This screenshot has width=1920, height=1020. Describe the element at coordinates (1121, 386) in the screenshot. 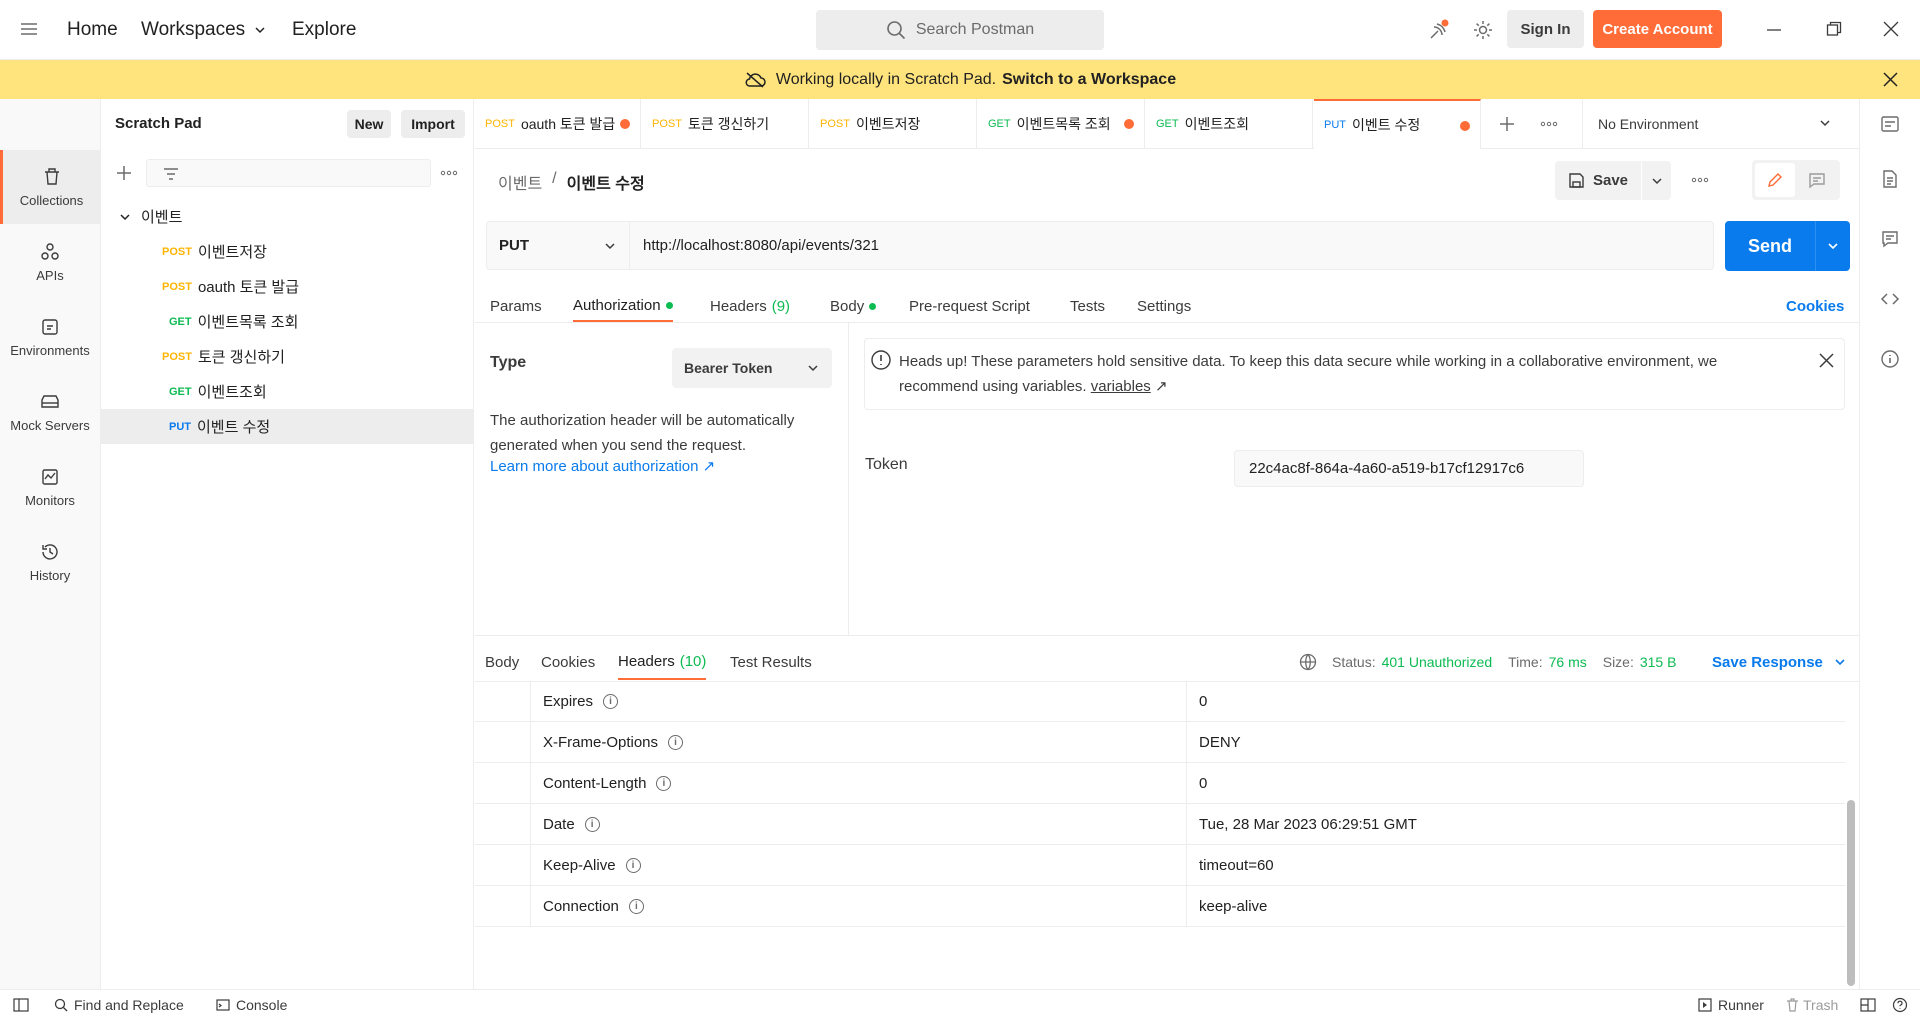

I see `variables-link: variables` at that location.